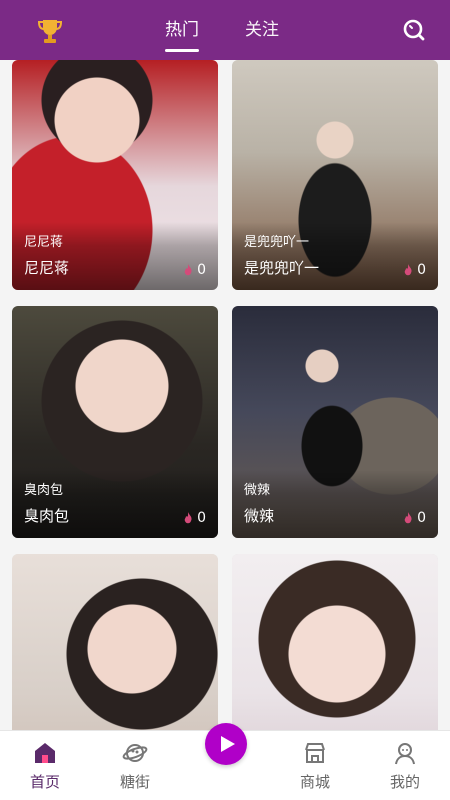 The width and height of the screenshot is (450, 800). Describe the element at coordinates (257, 490) in the screenshot. I see `card-title: 微辣` at that location.